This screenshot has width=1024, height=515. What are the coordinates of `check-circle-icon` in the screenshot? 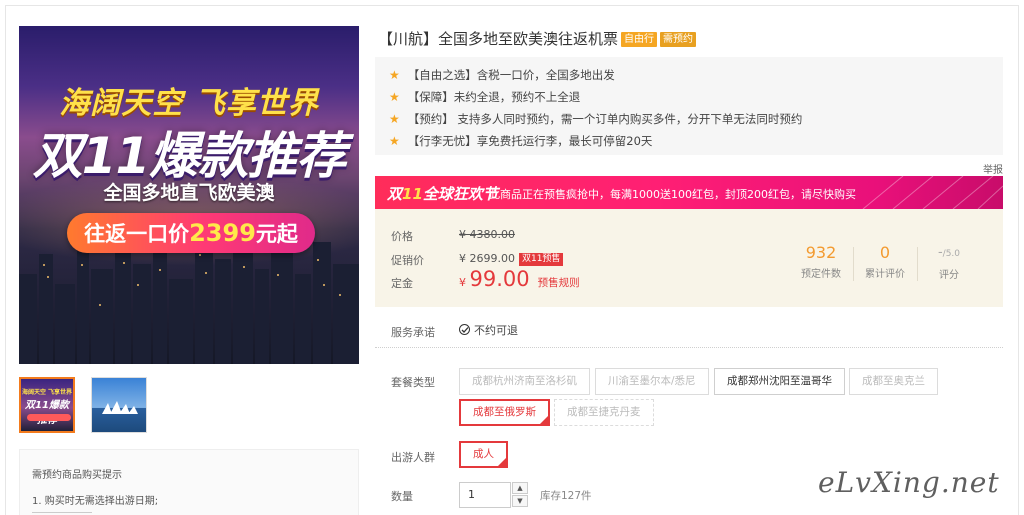 It's located at (464, 329).